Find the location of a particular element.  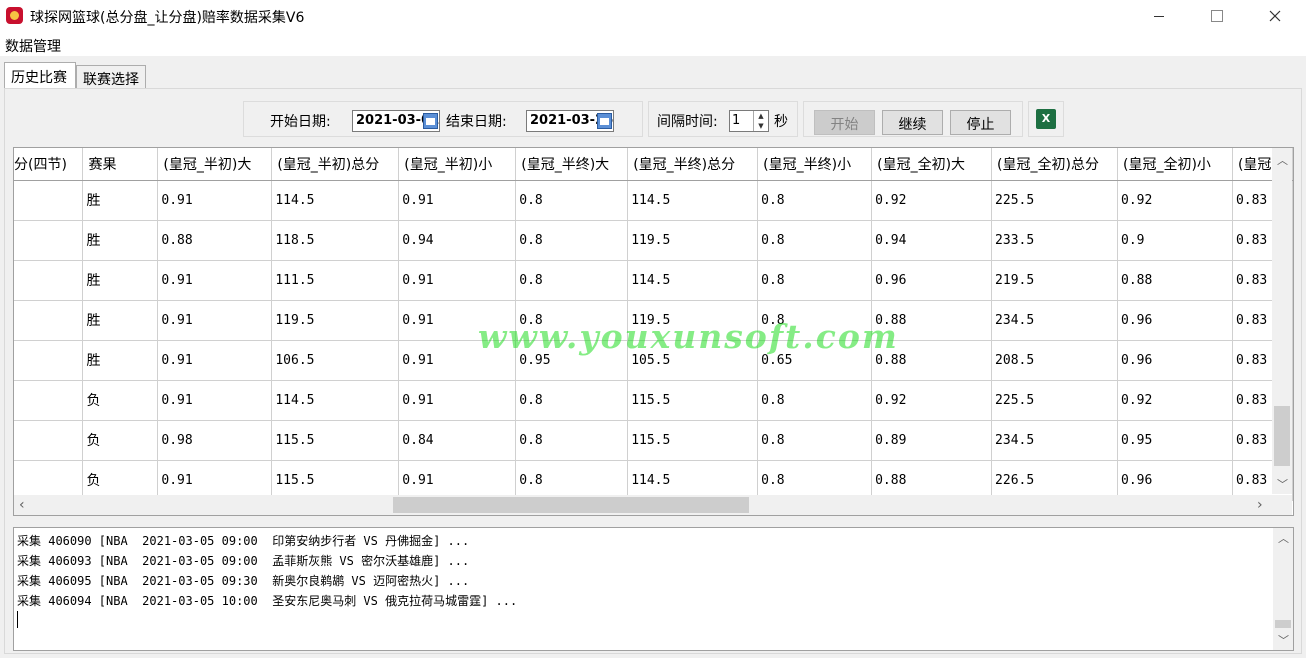

table-cell: 0.9 is located at coordinates (1175, 240).